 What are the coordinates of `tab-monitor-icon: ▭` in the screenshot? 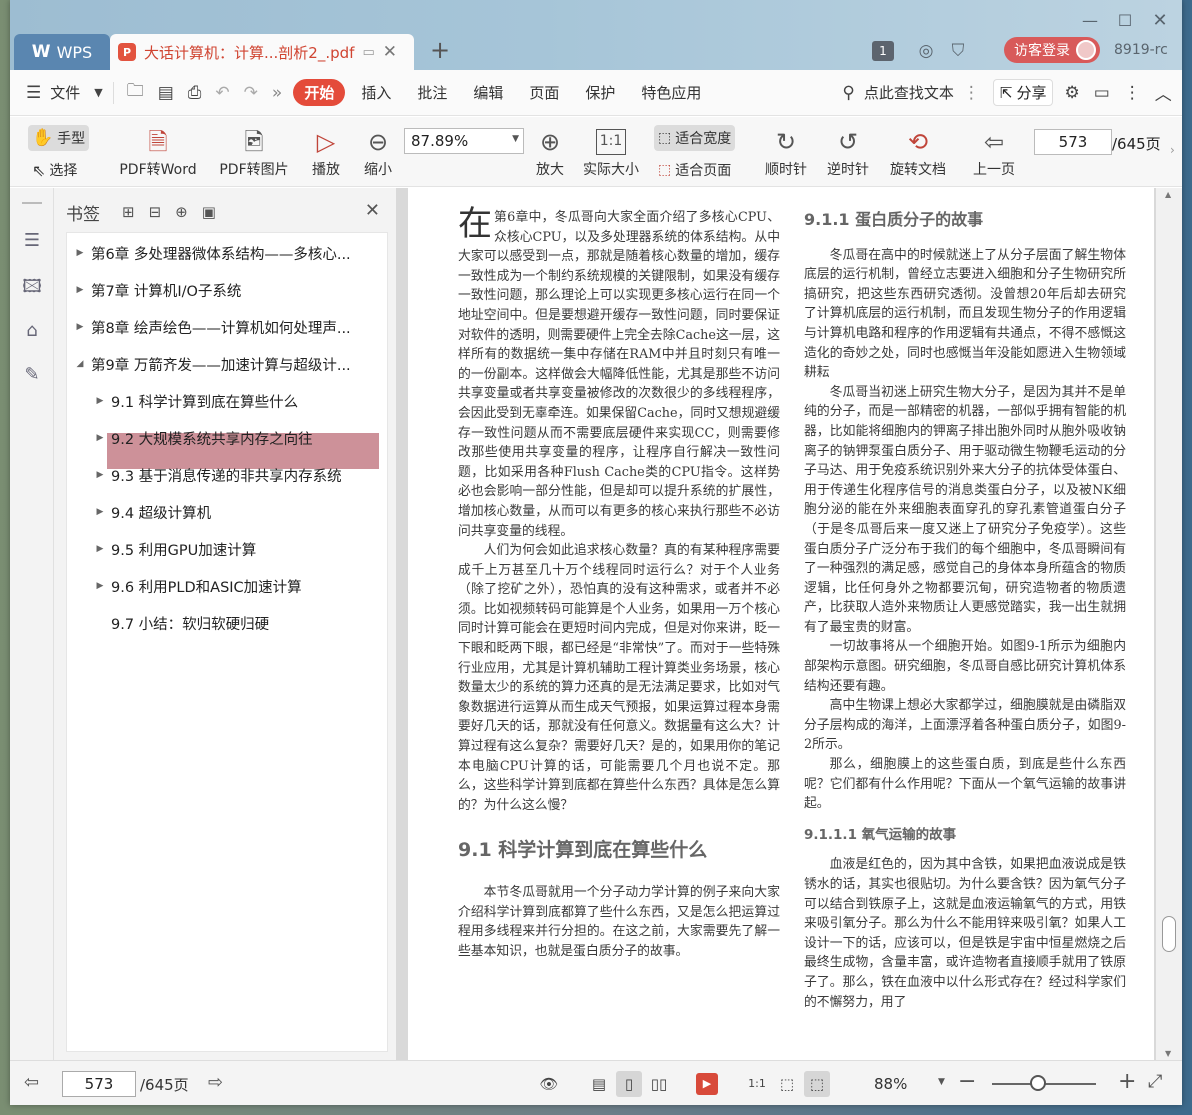 It's located at (368, 52).